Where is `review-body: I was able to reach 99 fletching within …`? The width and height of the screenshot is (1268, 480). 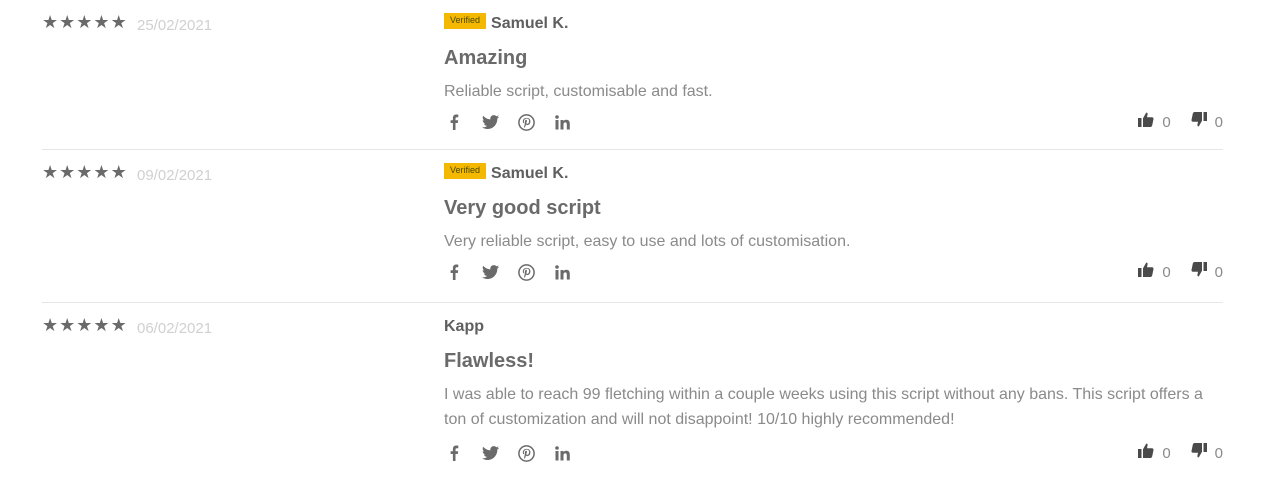
review-body: I was able to reach 99 fletching within … is located at coordinates (823, 407).